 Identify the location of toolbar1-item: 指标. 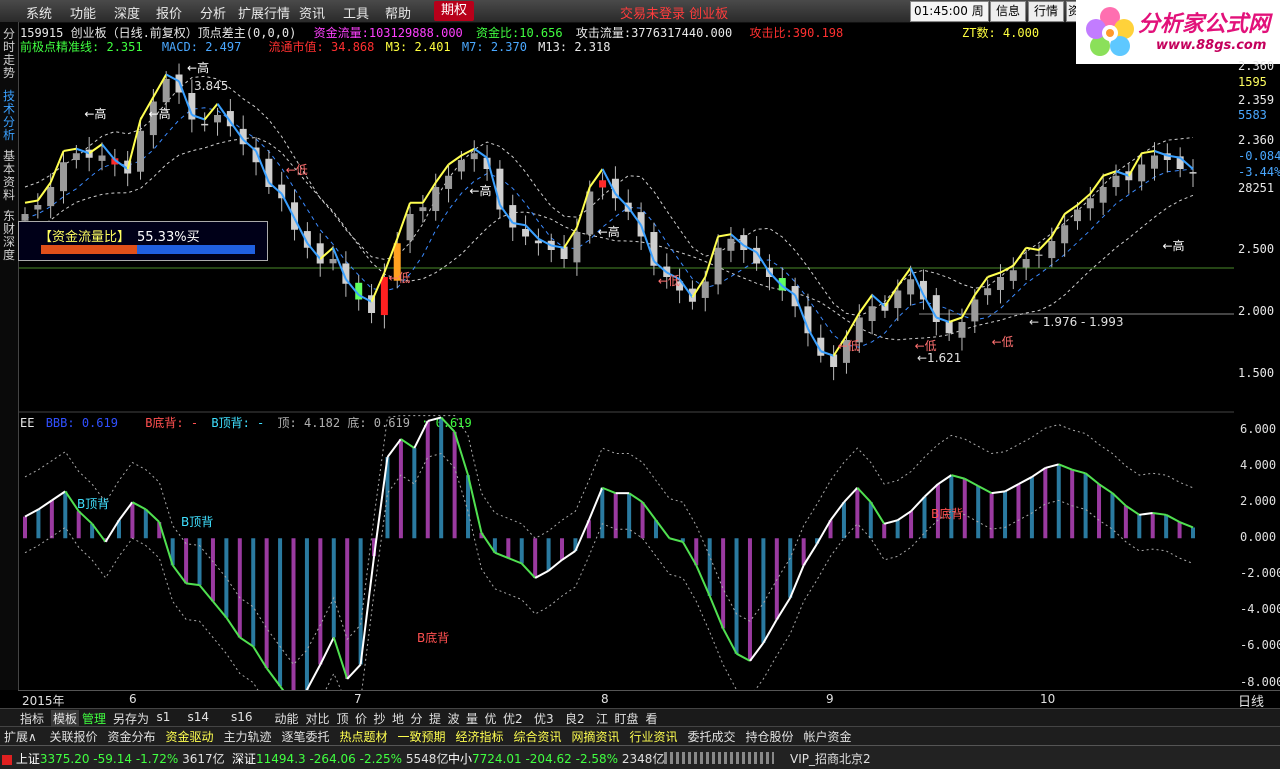
(32, 718).